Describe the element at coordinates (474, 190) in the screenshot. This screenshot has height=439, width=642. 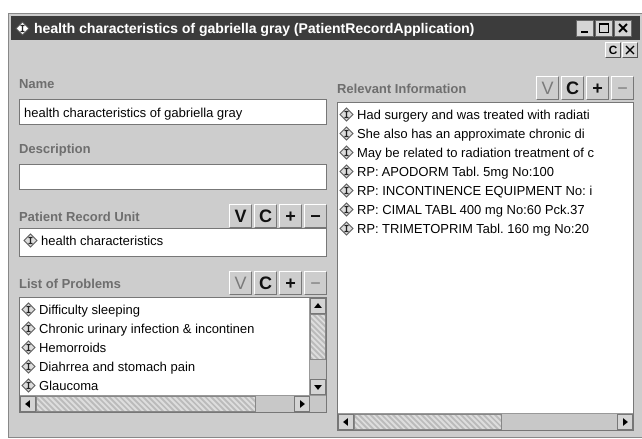
I see `list-item: RP: INCONTINENCE EQUIPMENT No: i` at that location.